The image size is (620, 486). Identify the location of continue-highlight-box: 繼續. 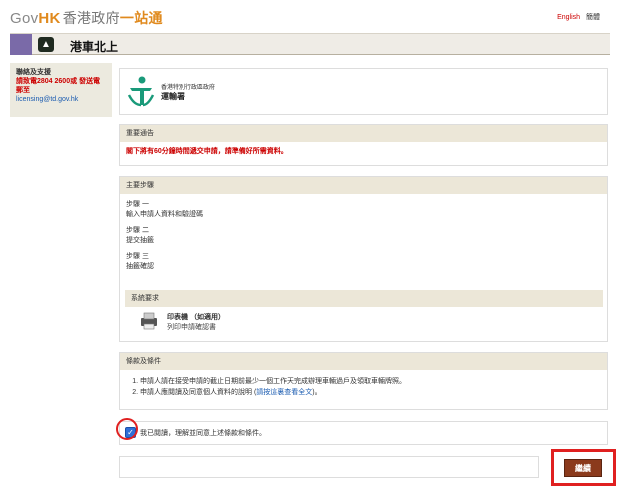
(583, 467).